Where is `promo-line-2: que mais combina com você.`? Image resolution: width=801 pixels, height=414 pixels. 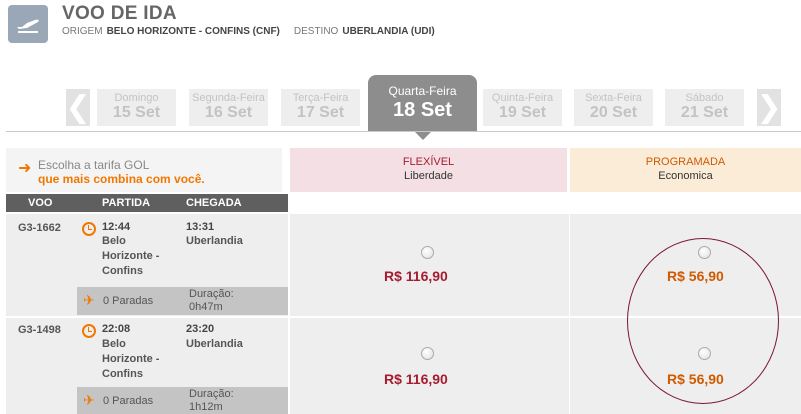 promo-line-2: que mais combina com você. is located at coordinates (121, 179).